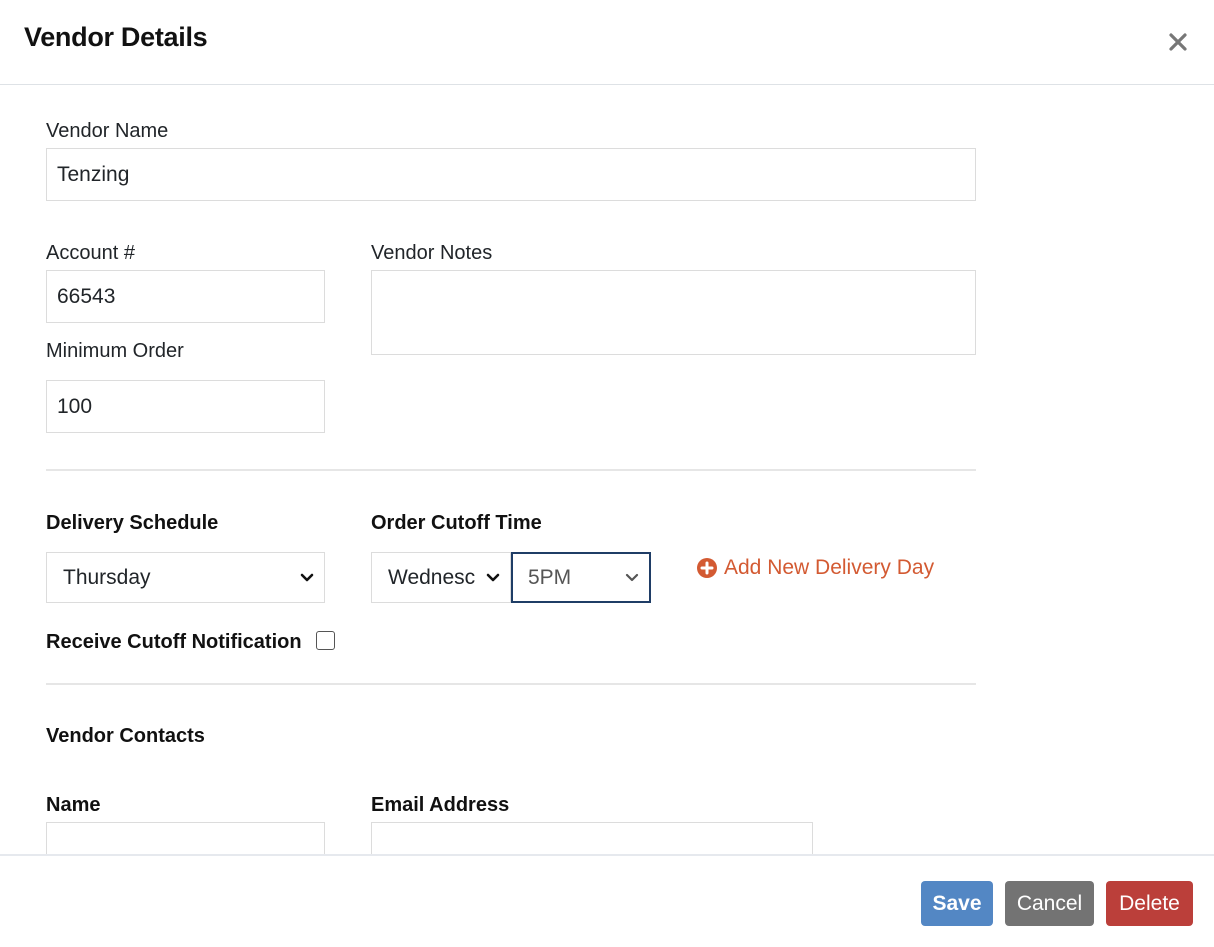  Describe the element at coordinates (107, 577) in the screenshot. I see `delivery-schedule-value: Thursday` at that location.